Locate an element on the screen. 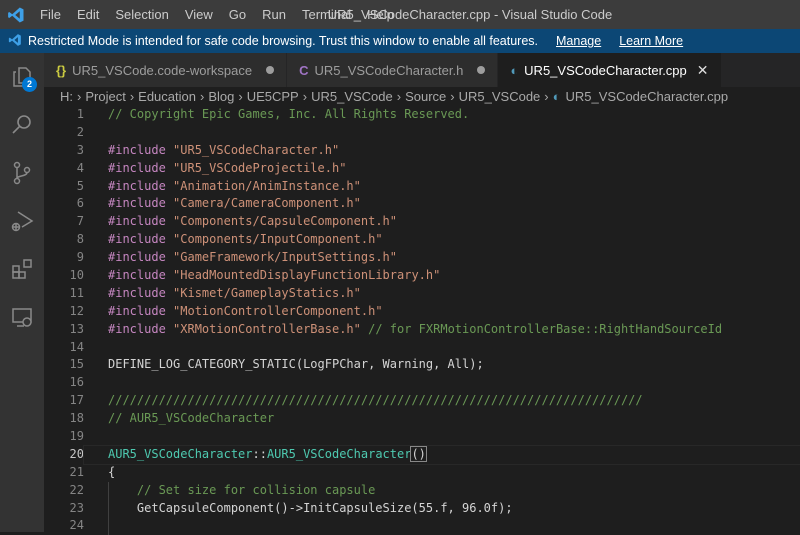 The width and height of the screenshot is (800, 535). explorer-button: 2 is located at coordinates (22, 77).